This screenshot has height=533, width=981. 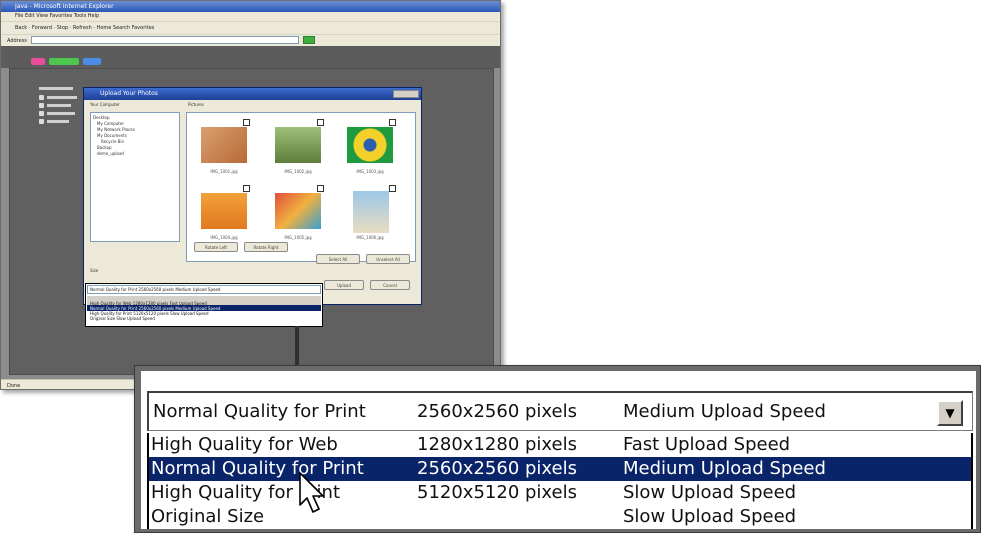 What do you see at coordinates (560, 517) in the screenshot?
I see `dropdown-option: Original Size Slow Upload Speed` at bounding box center [560, 517].